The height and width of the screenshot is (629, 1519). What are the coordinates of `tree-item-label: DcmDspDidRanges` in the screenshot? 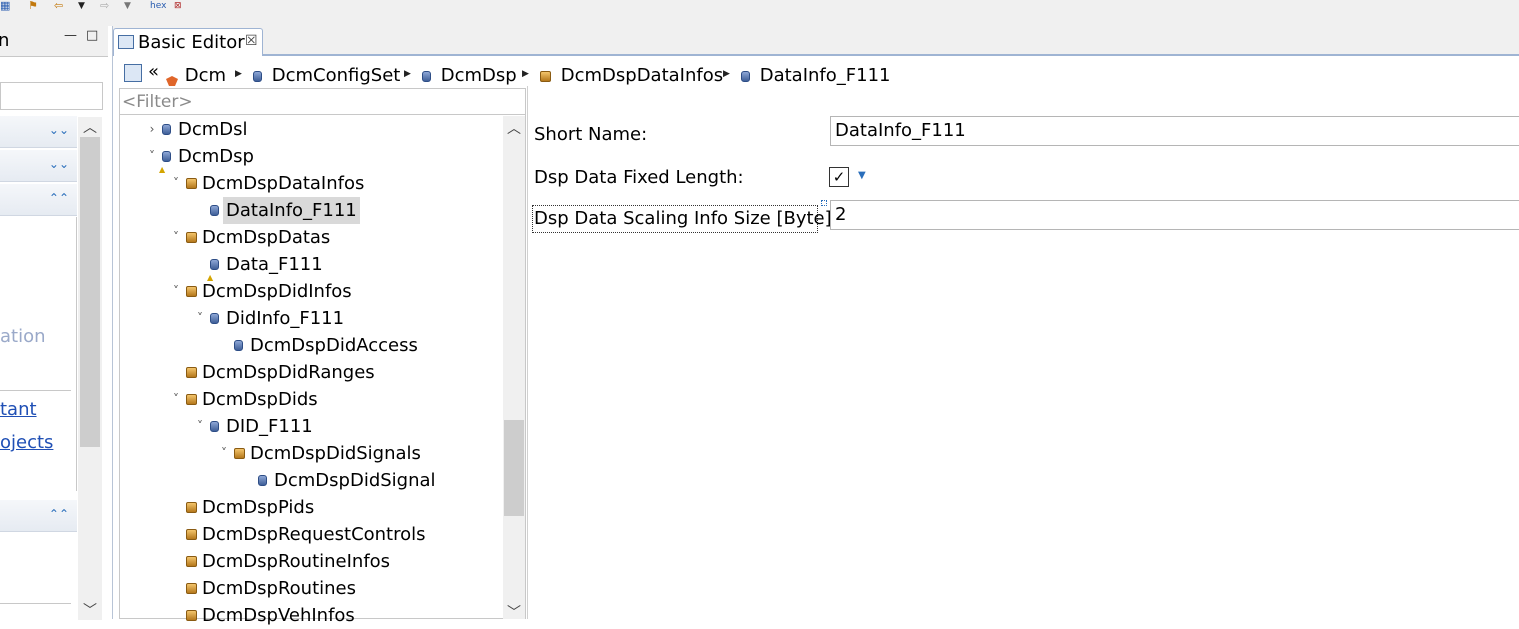 It's located at (288, 372).